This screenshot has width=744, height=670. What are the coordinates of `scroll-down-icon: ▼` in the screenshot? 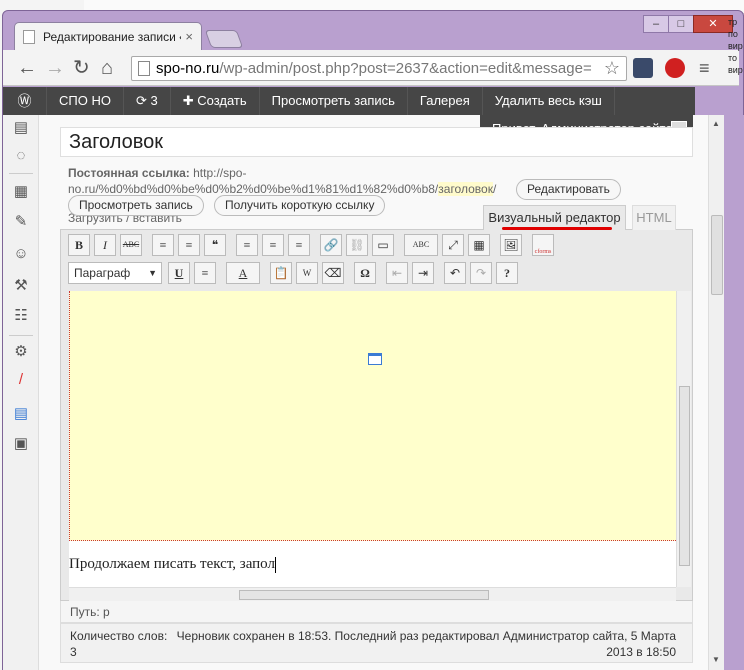 It's located at (716, 659).